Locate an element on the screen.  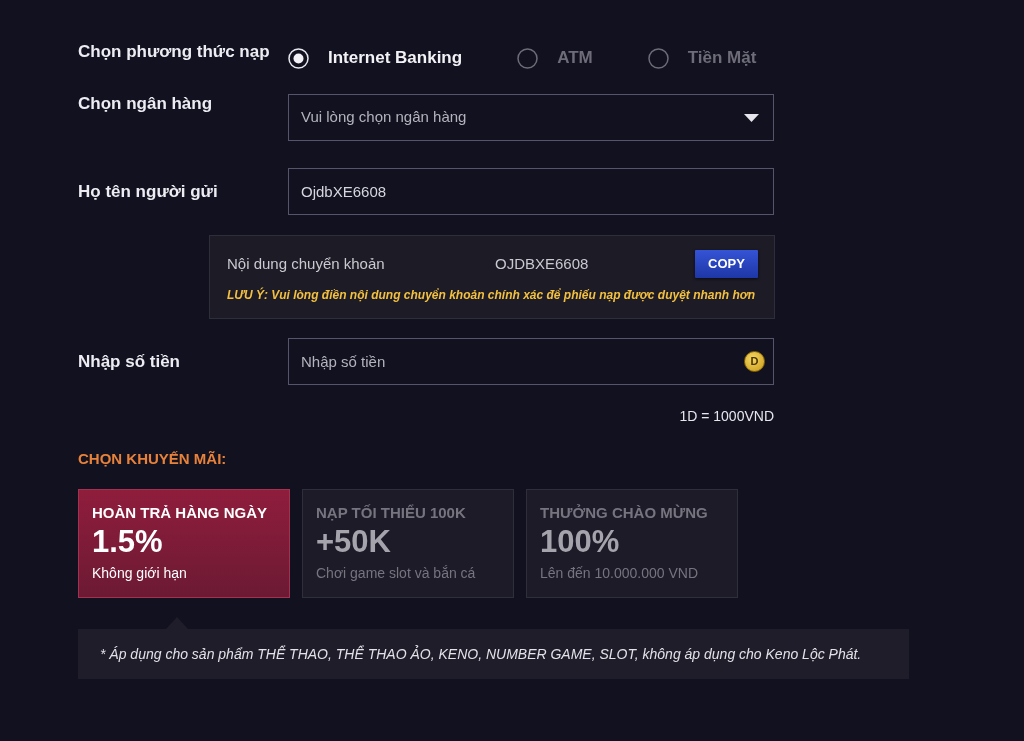
promo-card: THƯỞNG CHÀO MỪNG 100% Lên đến 10.000.000 VND is located at coordinates (632, 543).